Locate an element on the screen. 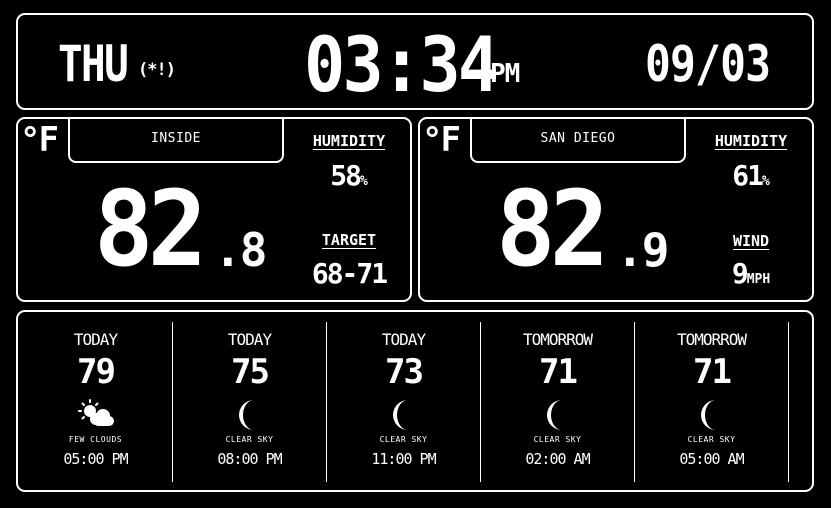  forecast-time: 02:00 AM is located at coordinates (557, 459).